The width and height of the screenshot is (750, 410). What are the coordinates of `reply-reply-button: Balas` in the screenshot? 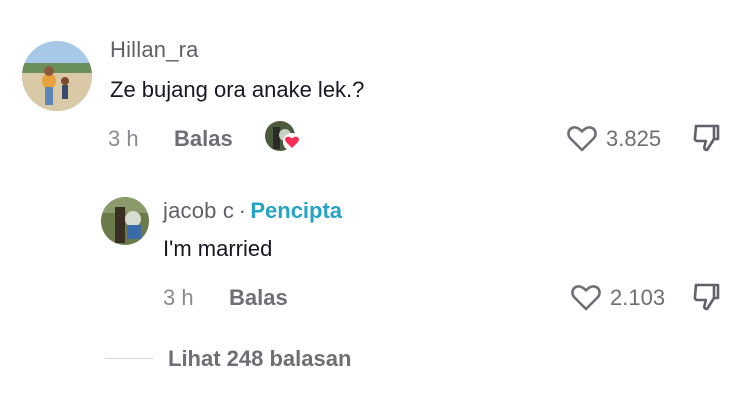 It's located at (258, 298).